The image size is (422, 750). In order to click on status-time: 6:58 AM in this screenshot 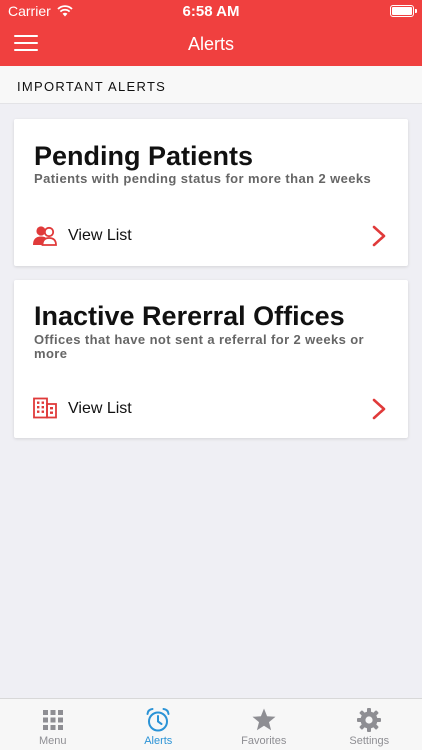, I will do `click(211, 11)`.